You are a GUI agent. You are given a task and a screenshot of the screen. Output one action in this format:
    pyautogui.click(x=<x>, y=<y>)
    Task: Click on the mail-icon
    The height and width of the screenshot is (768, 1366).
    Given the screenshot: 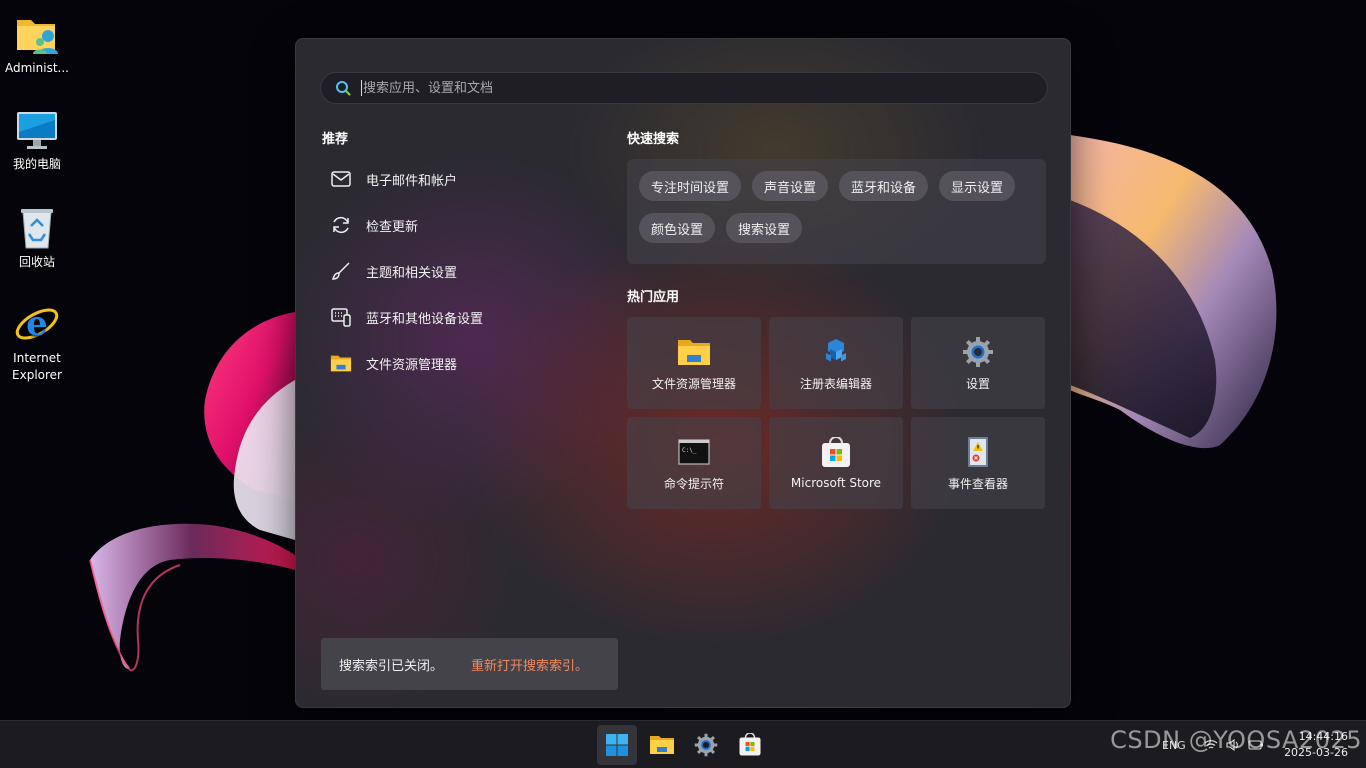 What is the action you would take?
    pyautogui.click(x=341, y=179)
    